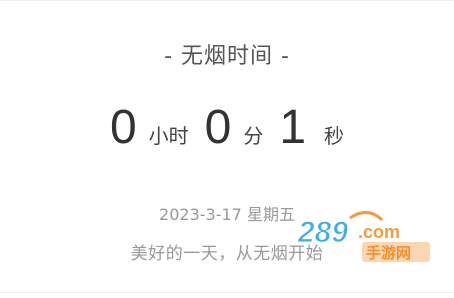  Describe the element at coordinates (227, 214) in the screenshot. I see `date-label: 2023-3-17 星期五` at that location.